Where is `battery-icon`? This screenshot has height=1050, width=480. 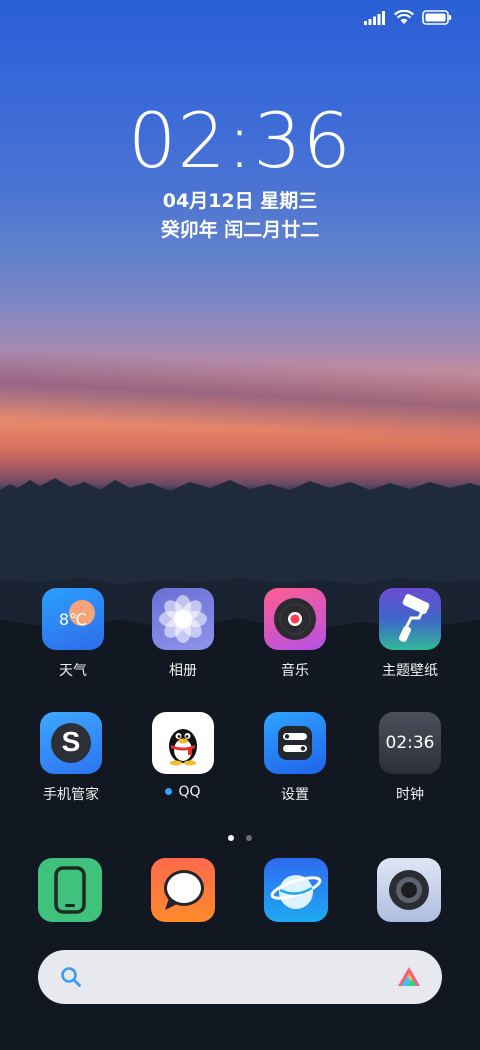
battery-icon is located at coordinates (437, 17).